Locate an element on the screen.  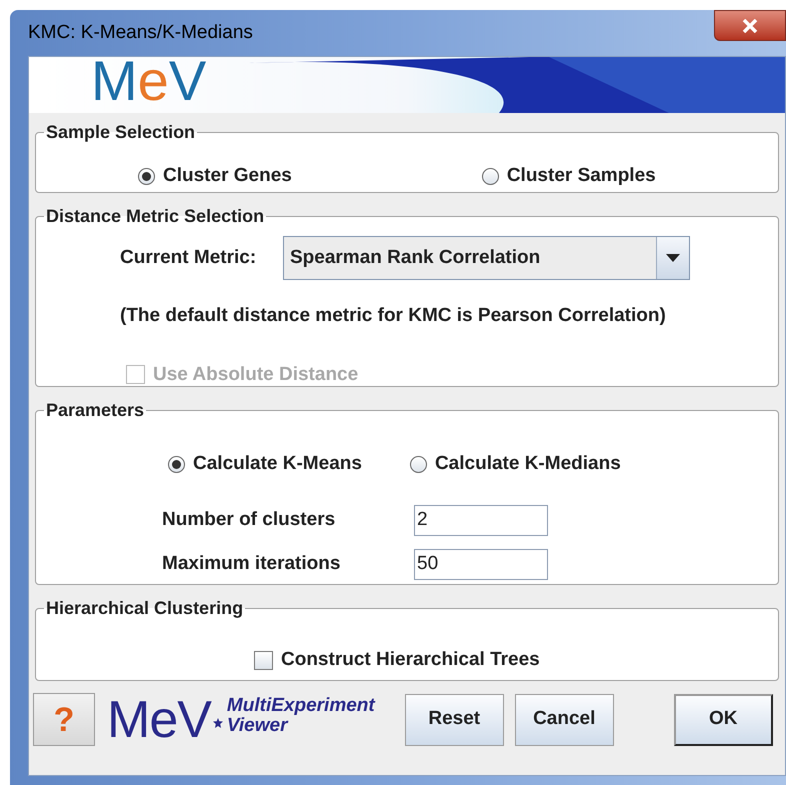
checkbox-label: Construct Hierarchical Trees is located at coordinates (410, 660).